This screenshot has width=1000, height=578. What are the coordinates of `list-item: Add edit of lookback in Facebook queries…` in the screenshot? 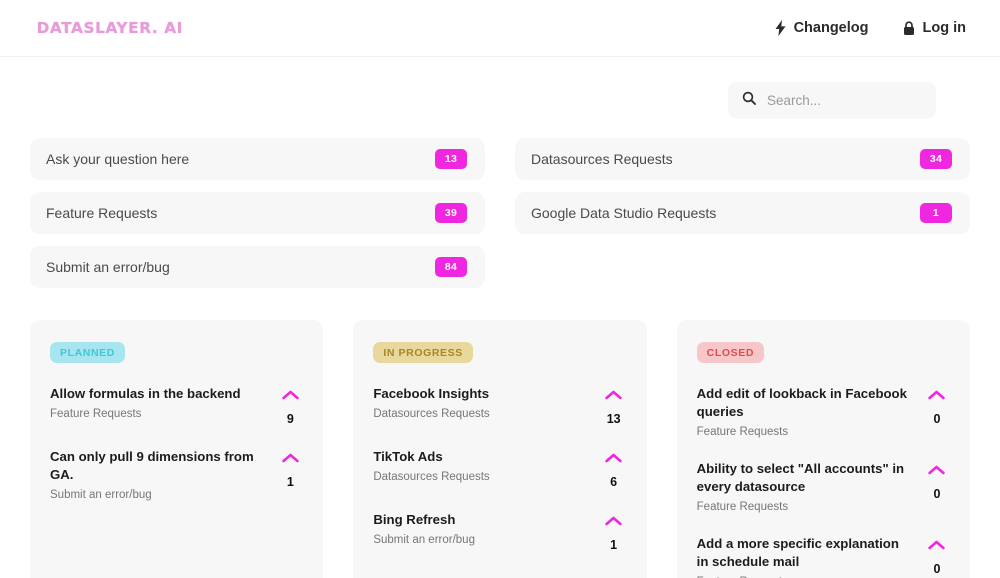 It's located at (823, 411).